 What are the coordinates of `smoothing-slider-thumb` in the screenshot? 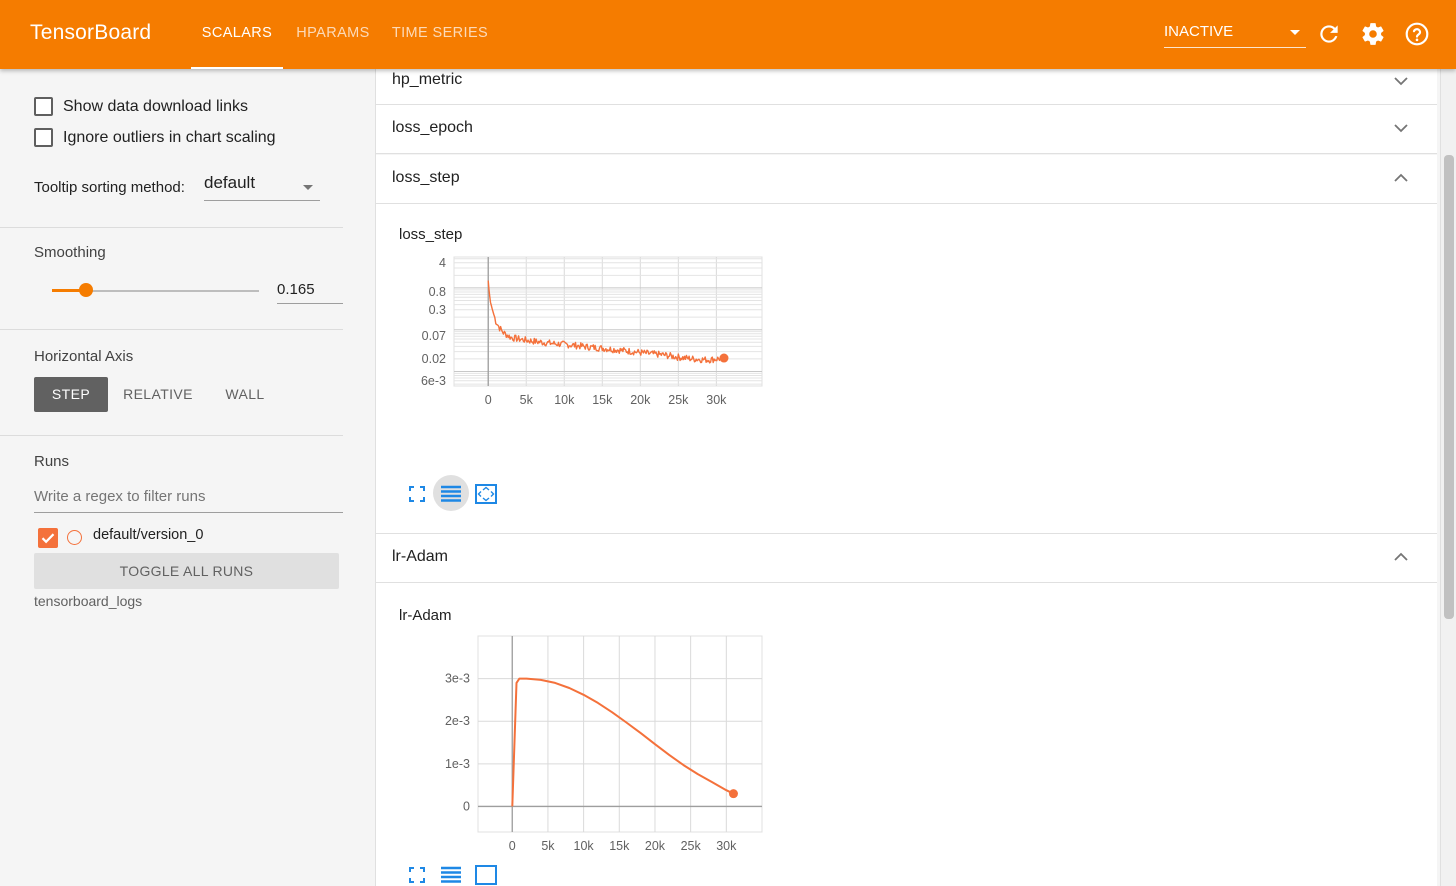 It's located at (86, 290).